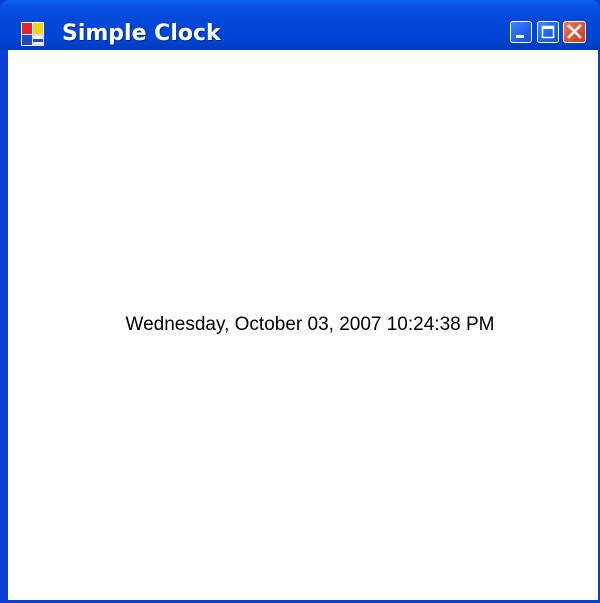 The image size is (600, 603). What do you see at coordinates (520, 36) in the screenshot?
I see `minimize-icon` at bounding box center [520, 36].